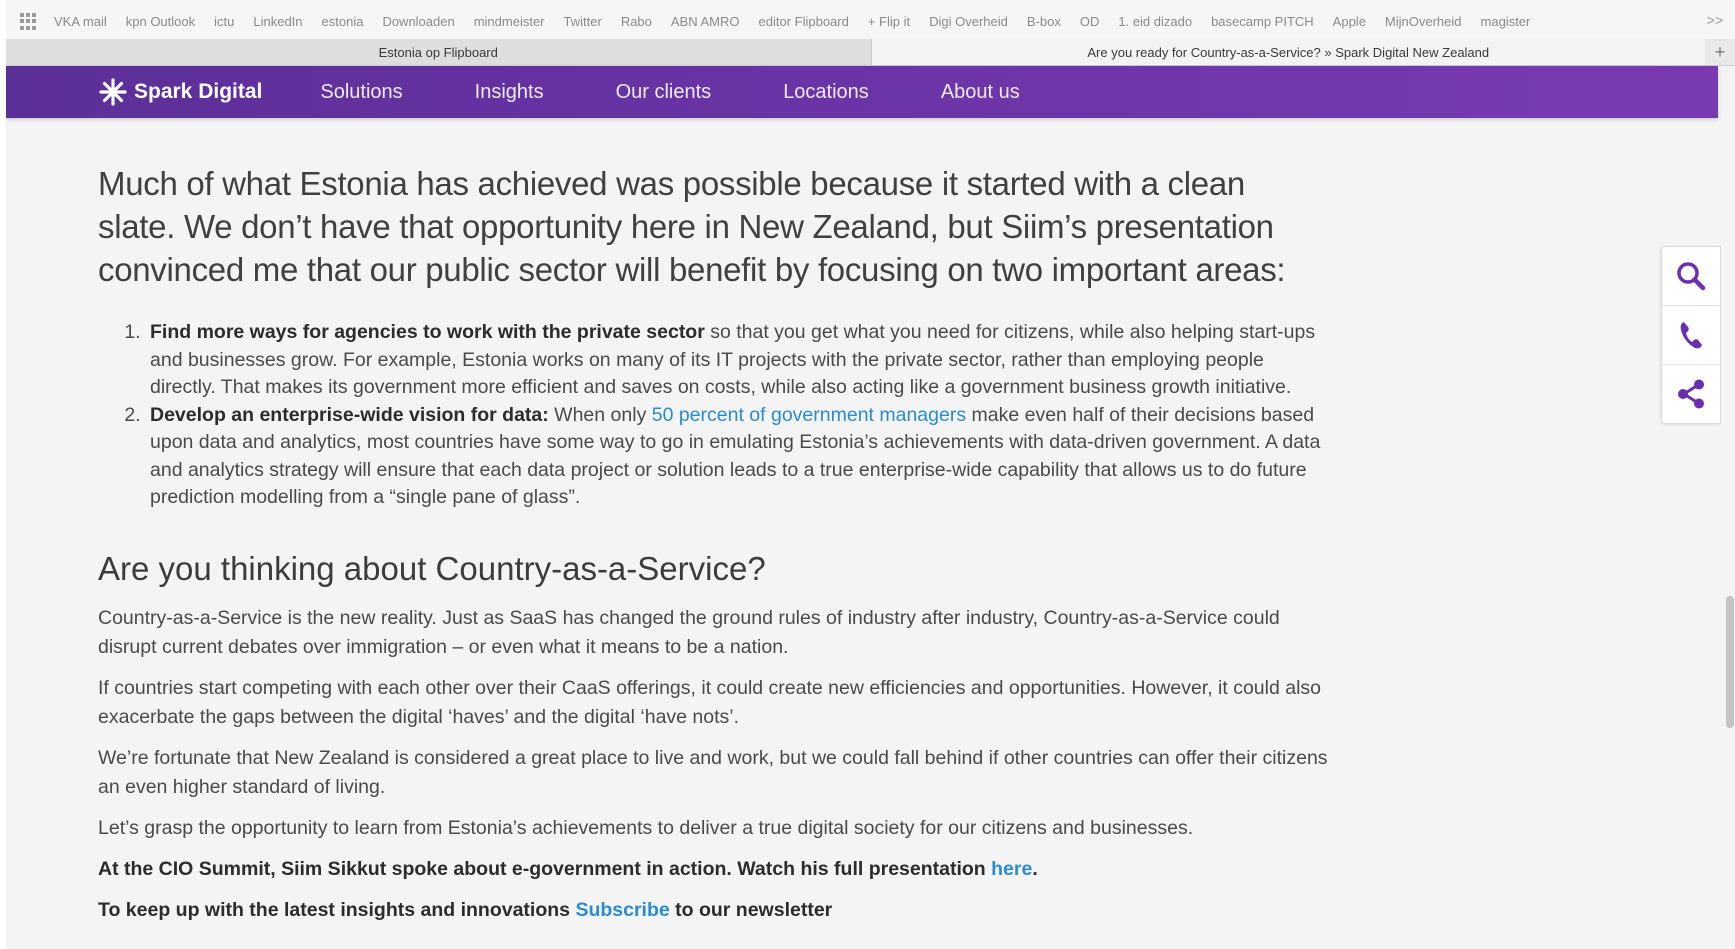 This screenshot has height=949, width=1735. I want to click on bookmark-item: ictu, so click(224, 21).